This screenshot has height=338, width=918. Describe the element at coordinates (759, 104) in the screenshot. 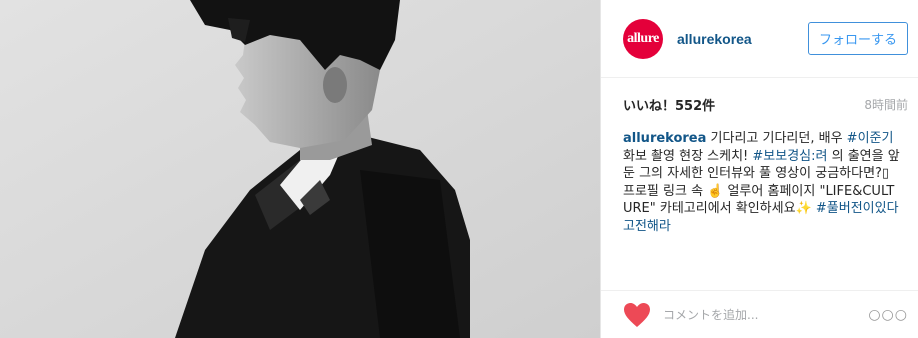

I see `post-meta: いいね！552件 8時間前` at that location.